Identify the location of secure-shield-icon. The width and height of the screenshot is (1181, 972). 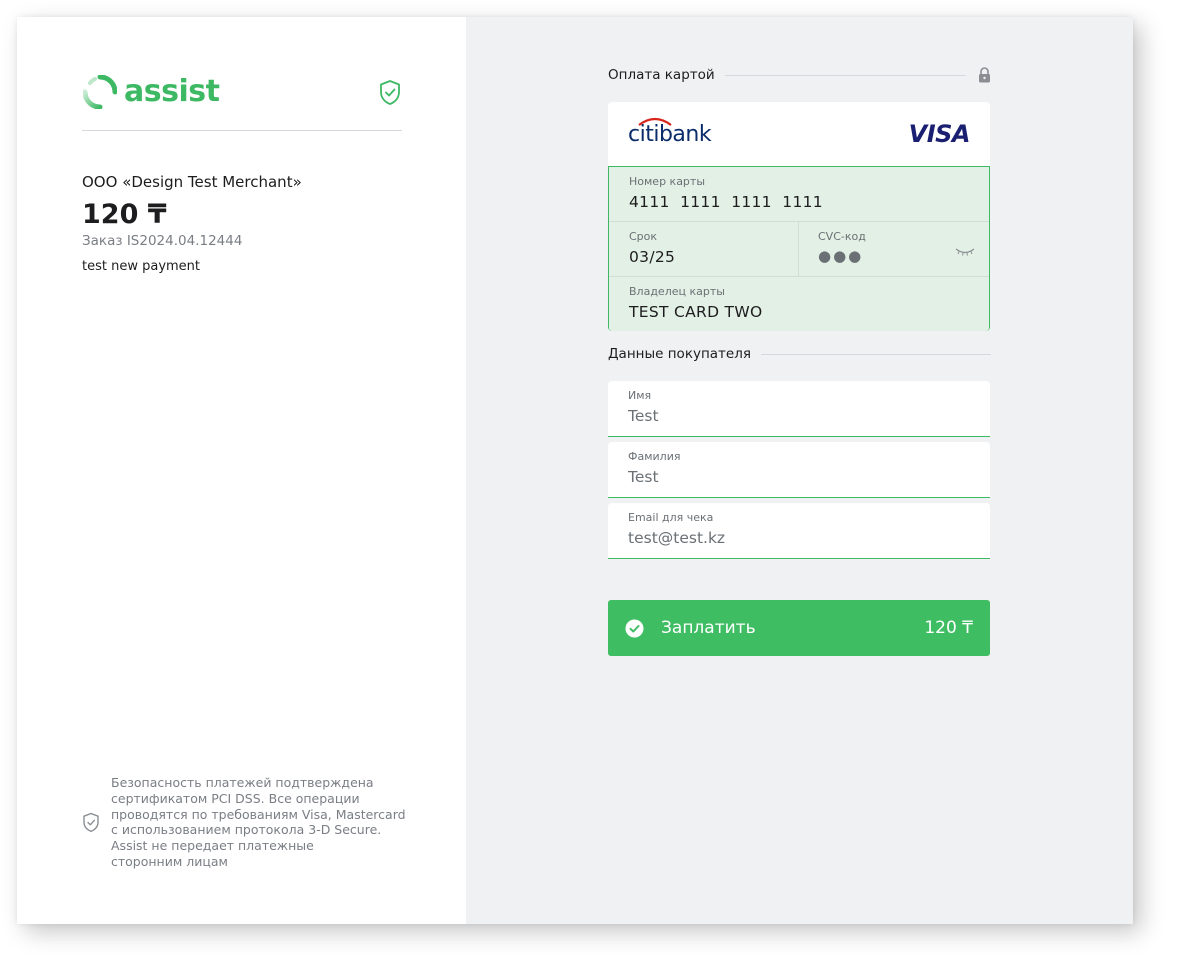
(390, 94).